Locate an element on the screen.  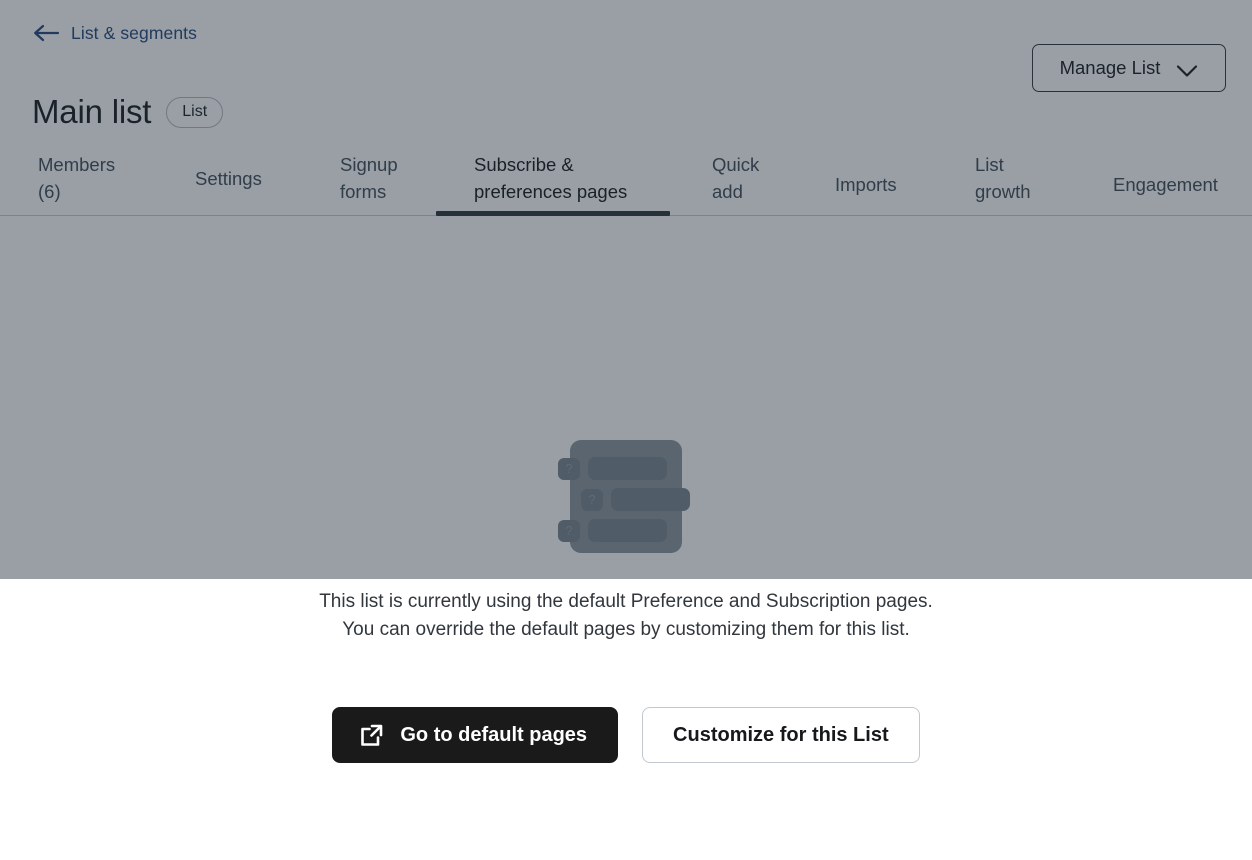
tab-subscribe-preferences-pages: Subscribe & preferences pages is located at coordinates (553, 172).